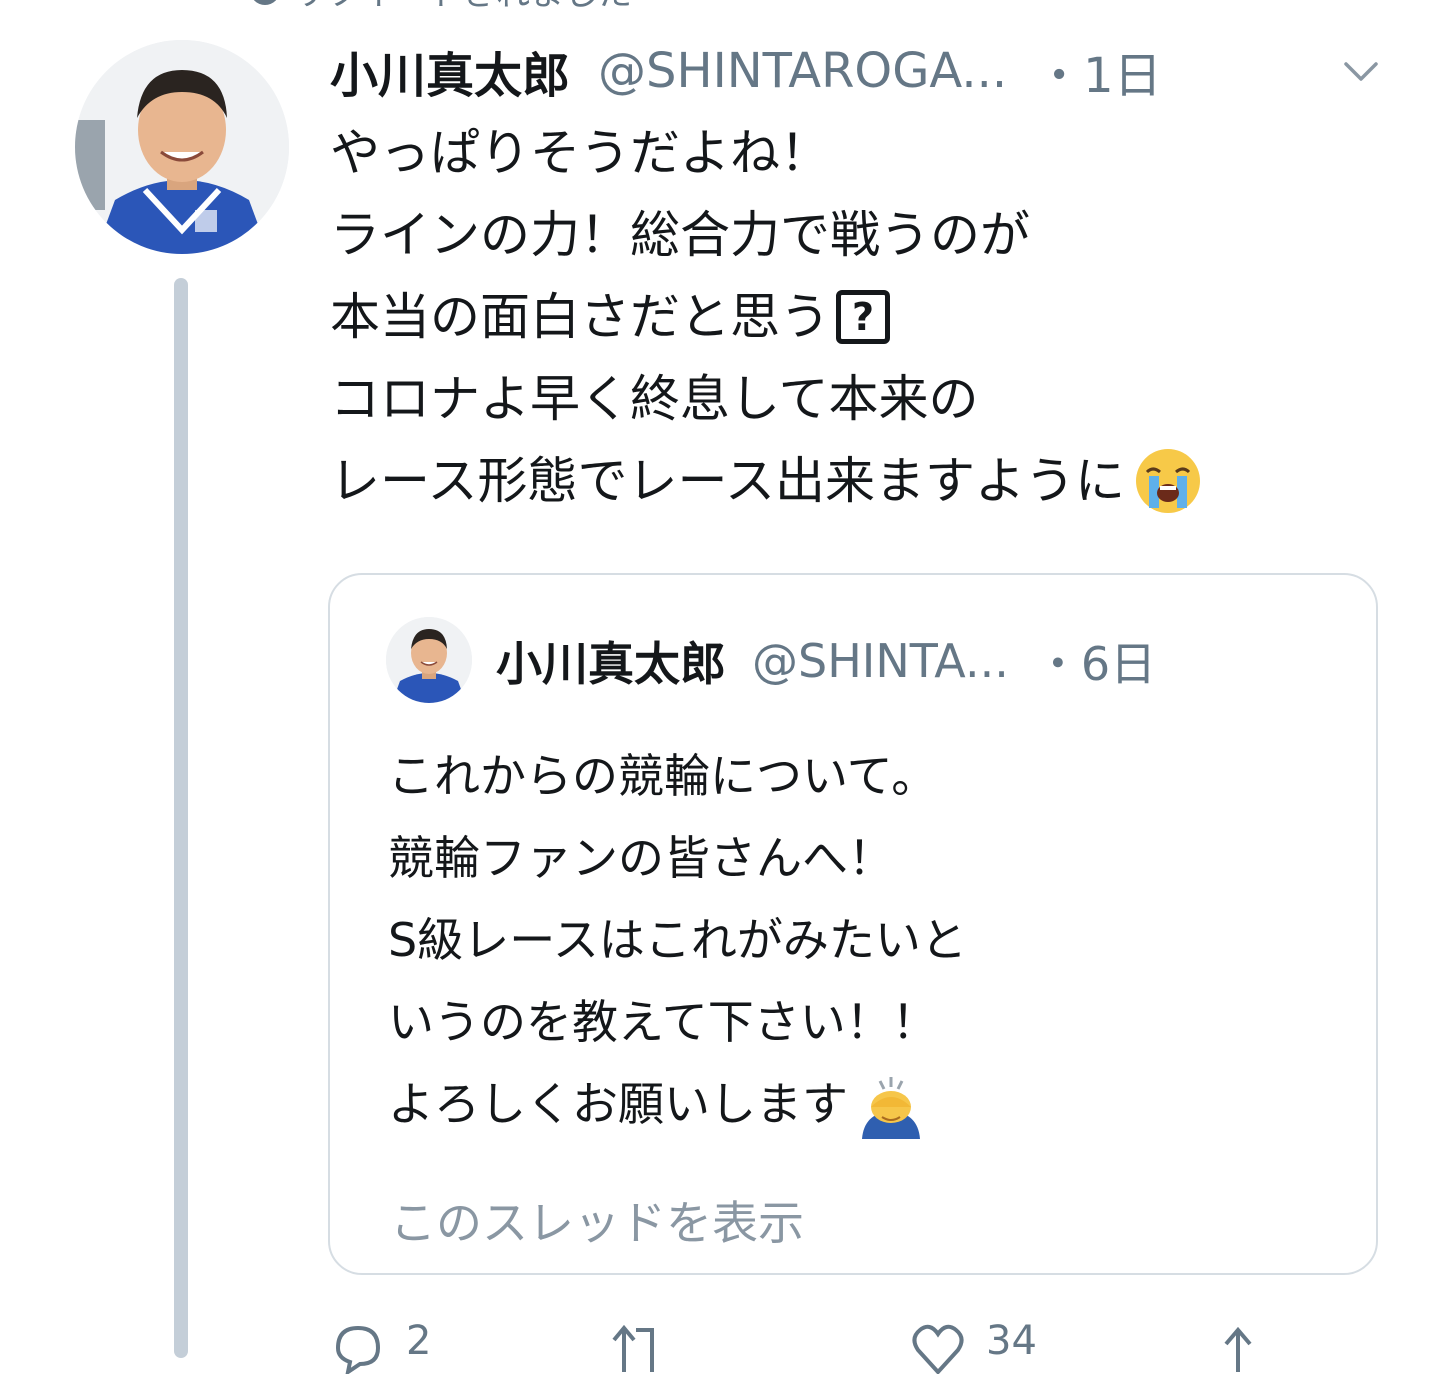 The image size is (1448, 1378). What do you see at coordinates (611, 664) in the screenshot?
I see `quoted-display-name: 小川真太郎` at bounding box center [611, 664].